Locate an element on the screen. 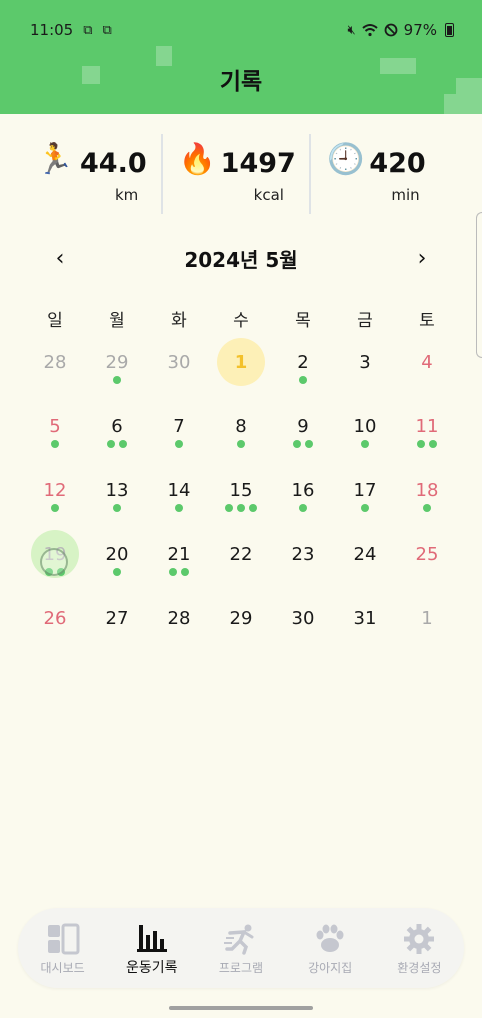 The image size is (482, 1018). screenshot-icon: ⧉ is located at coordinates (88, 30).